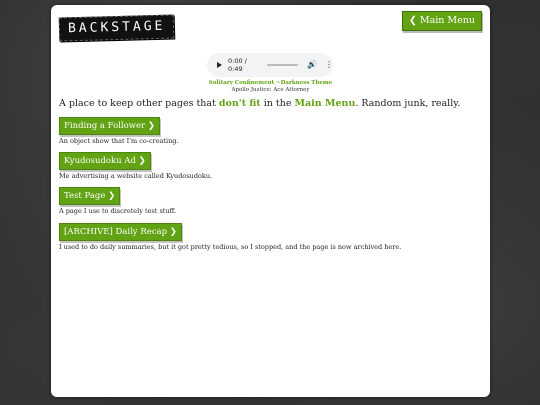  What do you see at coordinates (119, 141) in the screenshot?
I see `entry-description: An object show that I'm co-creating.` at bounding box center [119, 141].